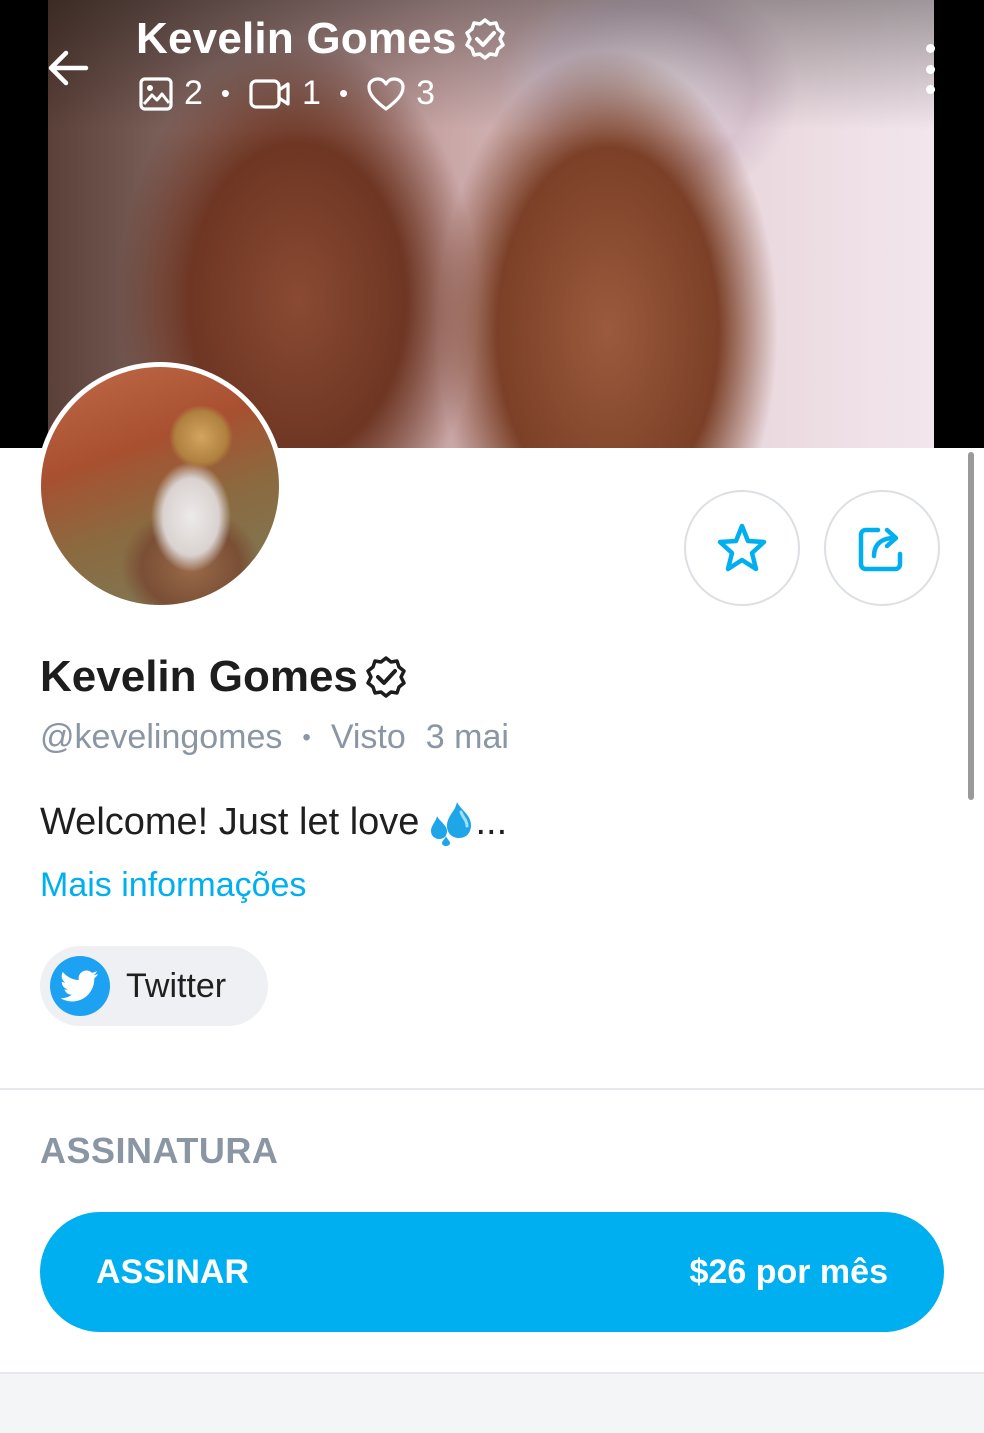 This screenshot has height=1433, width=984. I want to click on likes-stat: 3, so click(400, 93).